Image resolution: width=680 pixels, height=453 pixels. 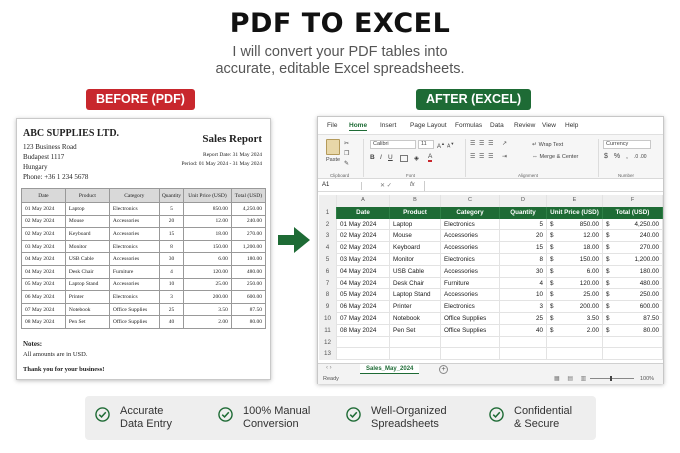 I want to click on zoom-slider-thumb, so click(x=611, y=378).